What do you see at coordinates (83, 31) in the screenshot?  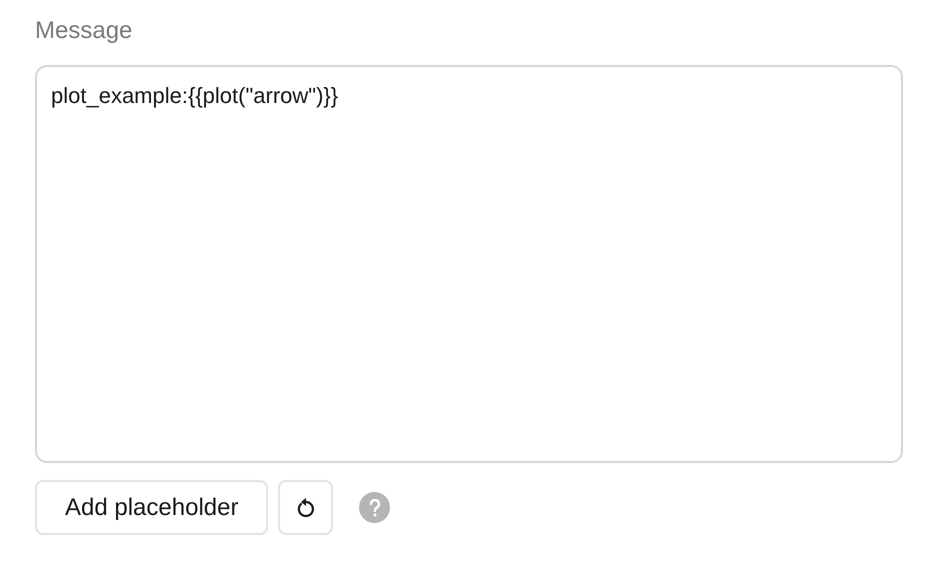 I see `field-label: Message` at bounding box center [83, 31].